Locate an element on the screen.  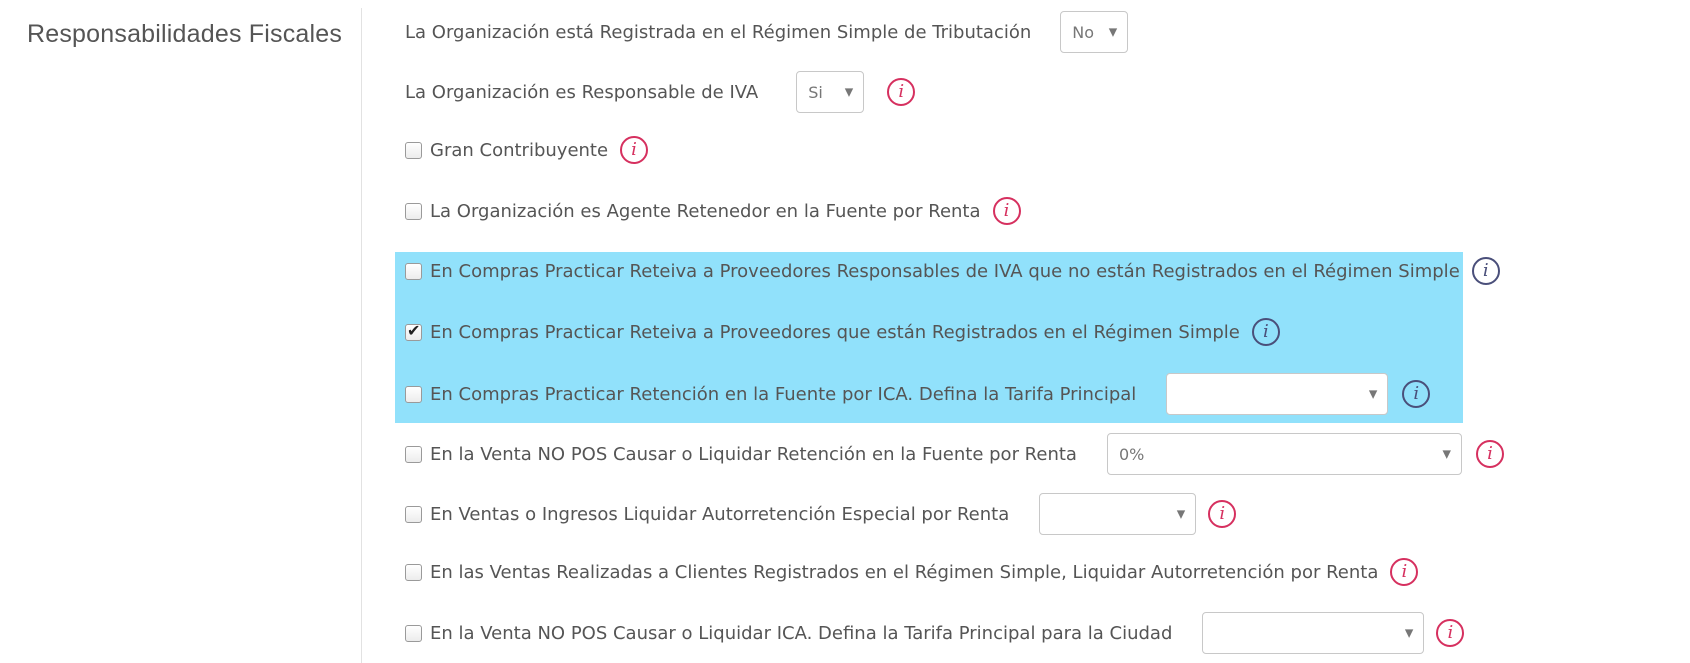
venta-ica-checkbox is located at coordinates (413, 633).